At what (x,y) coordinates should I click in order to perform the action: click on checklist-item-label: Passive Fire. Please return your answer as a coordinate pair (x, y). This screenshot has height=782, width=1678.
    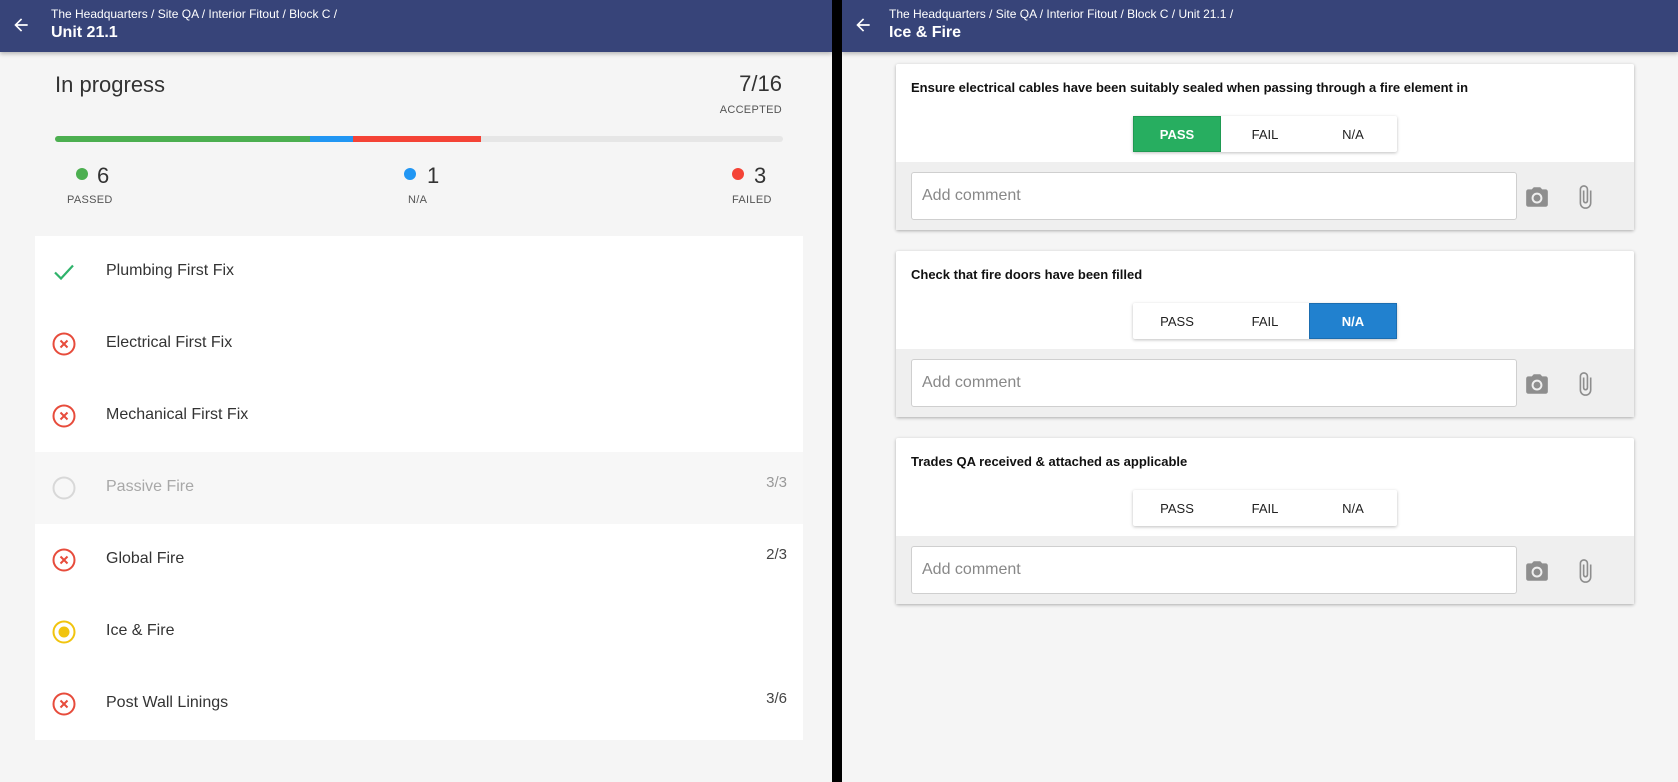
    Looking at the image, I should click on (150, 486).